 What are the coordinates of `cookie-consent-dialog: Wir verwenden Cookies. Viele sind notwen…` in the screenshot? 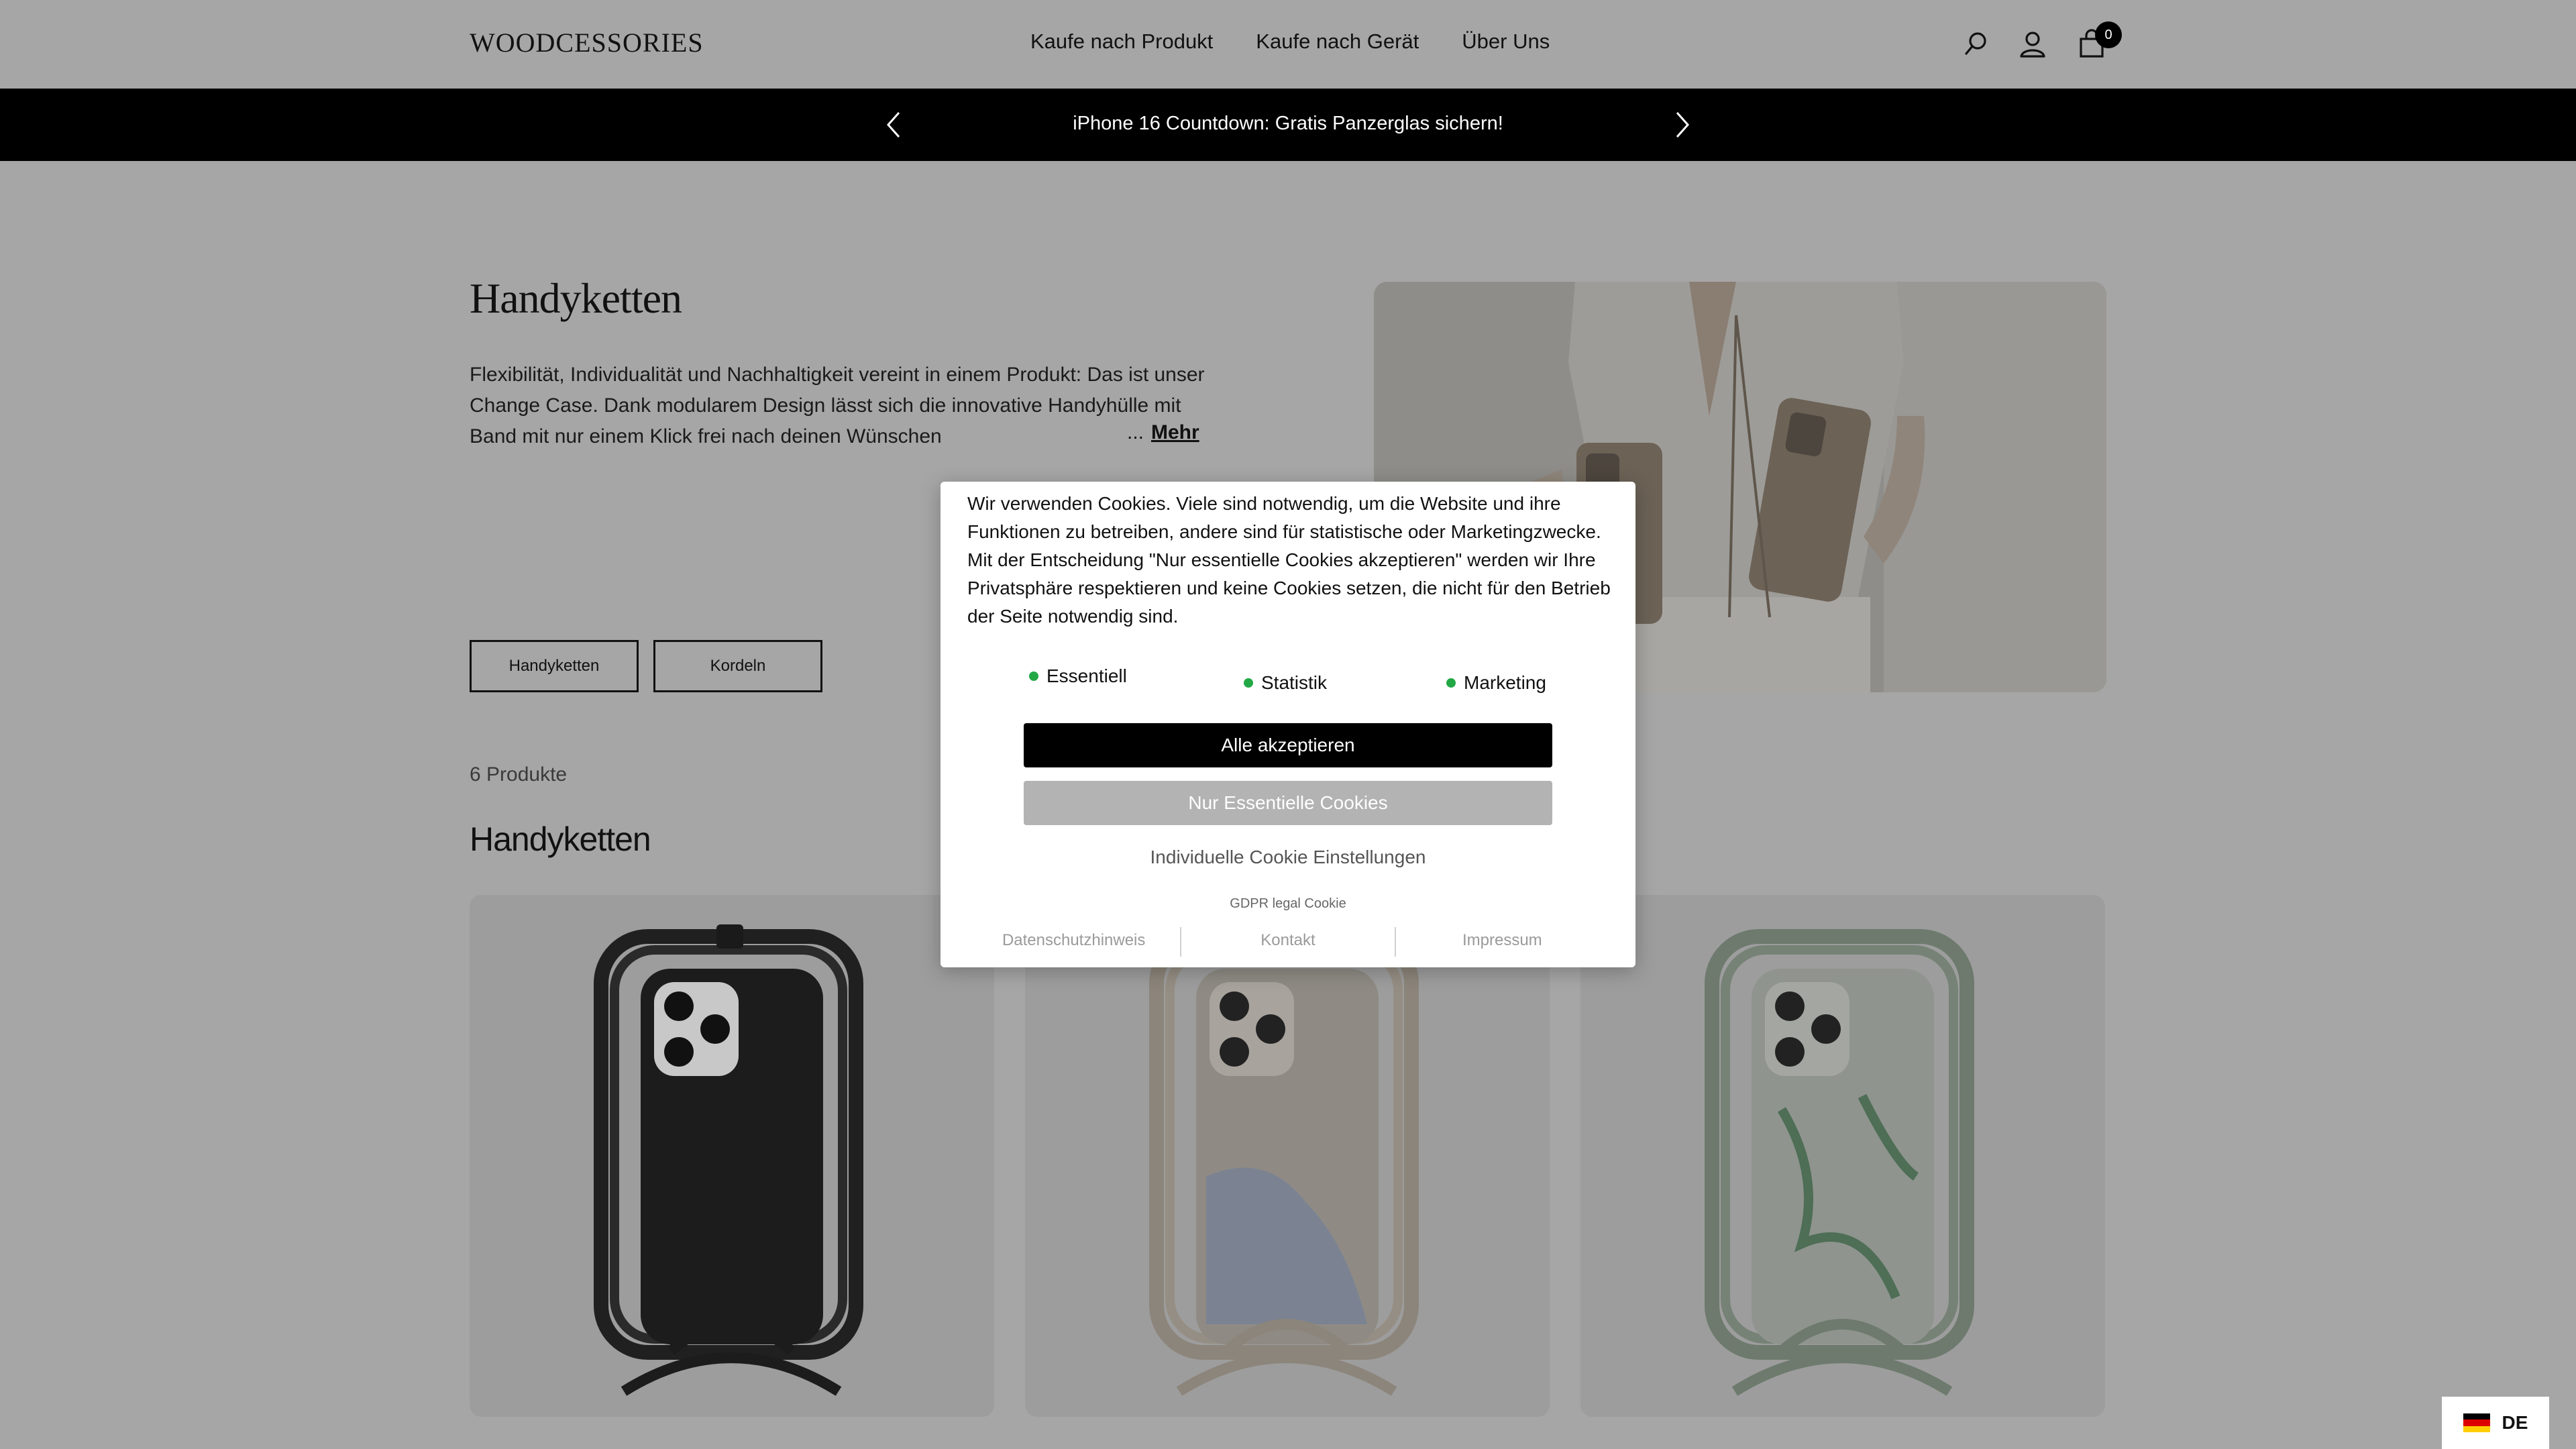 It's located at (1288, 724).